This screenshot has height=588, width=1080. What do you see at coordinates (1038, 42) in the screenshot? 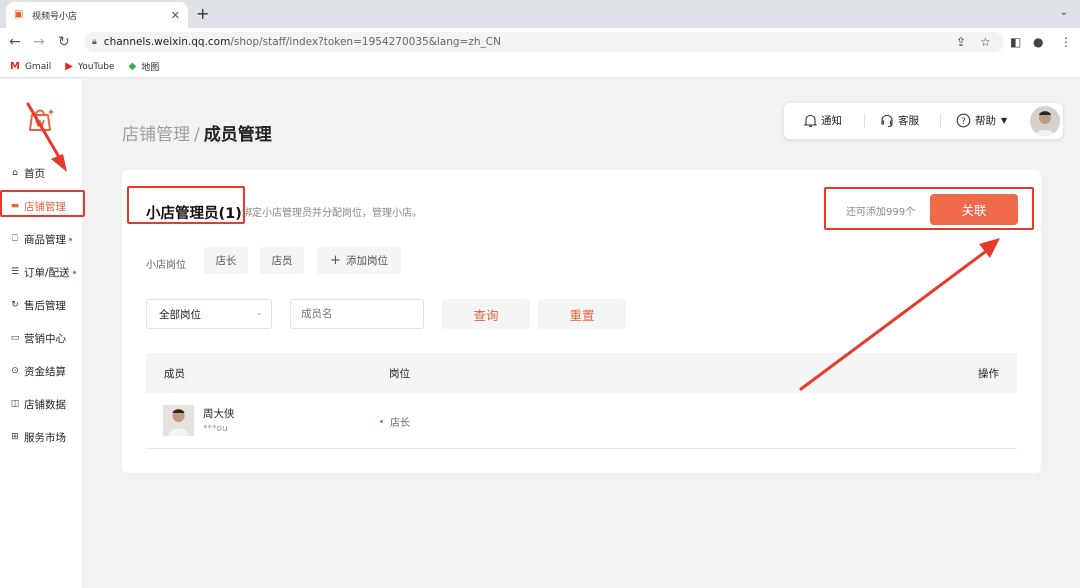
I see `profile-icon: ●` at bounding box center [1038, 42].